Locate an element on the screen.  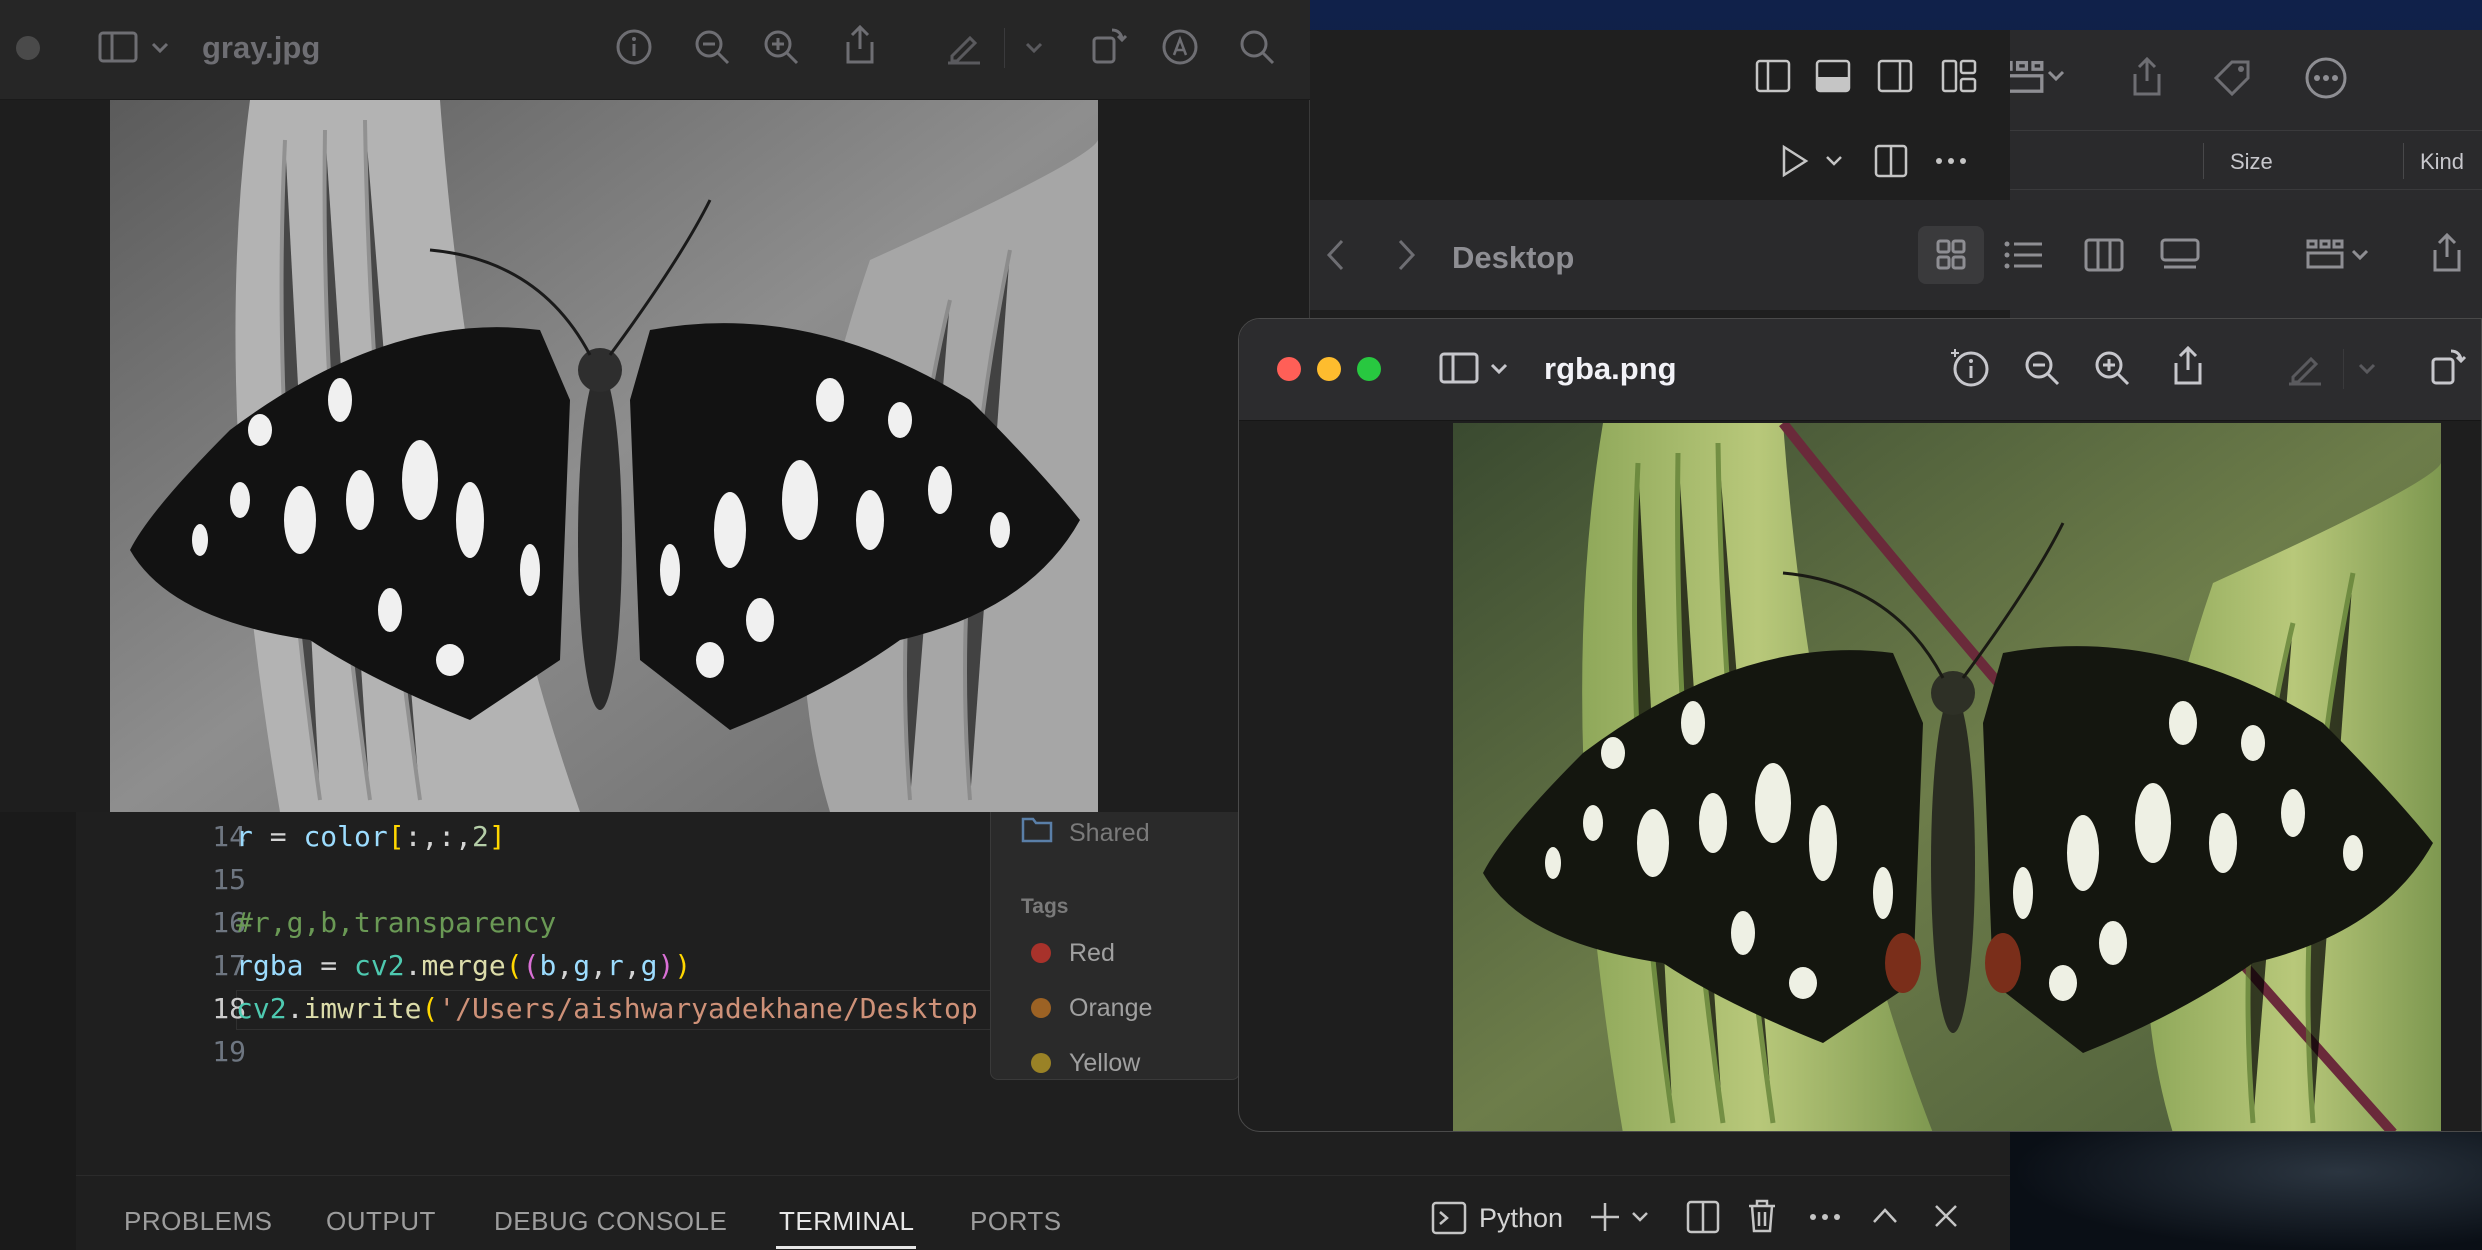
info-icon is located at coordinates (634, 47).